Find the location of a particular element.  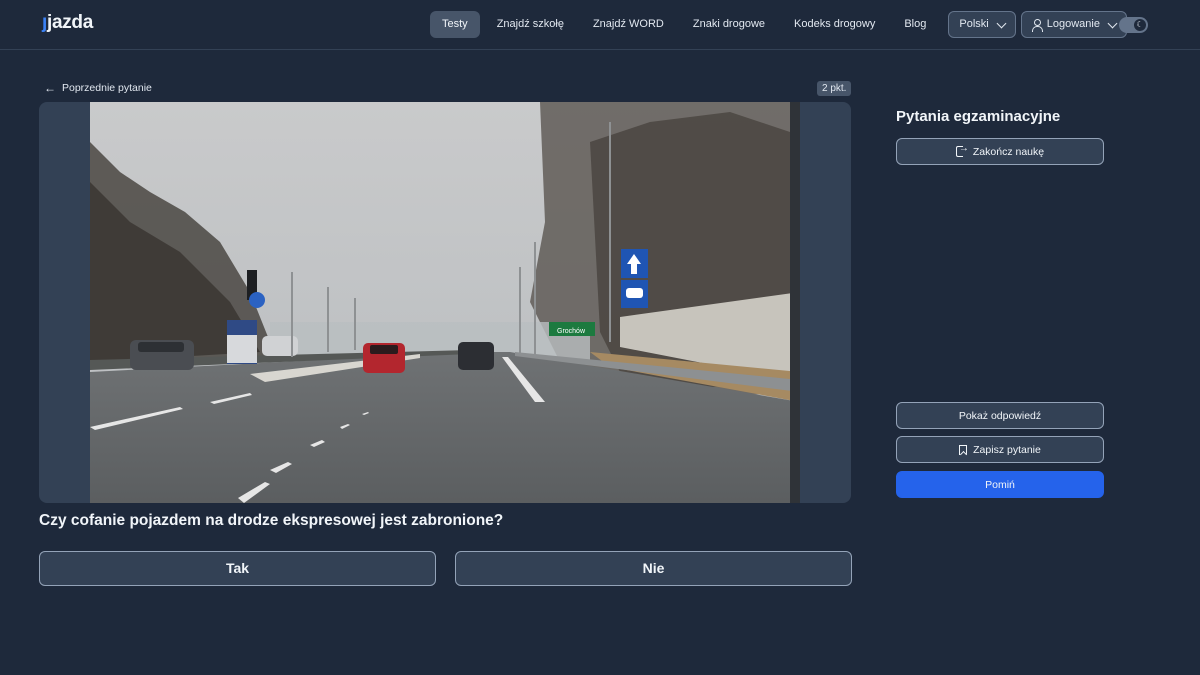

log-out-icon is located at coordinates (962, 150).